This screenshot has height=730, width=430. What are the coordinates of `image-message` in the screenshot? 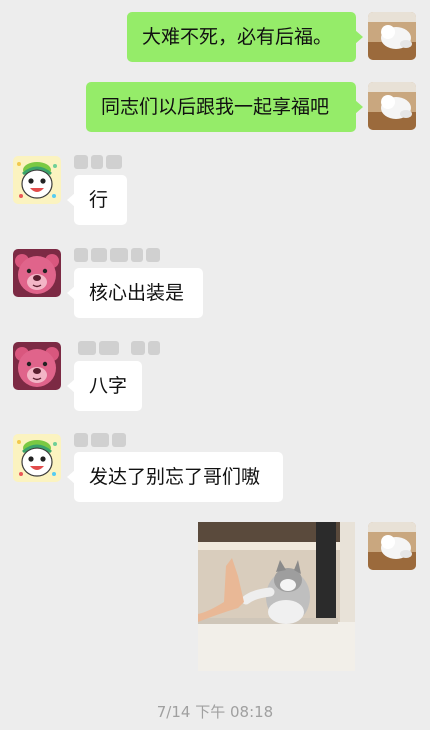 It's located at (276, 596).